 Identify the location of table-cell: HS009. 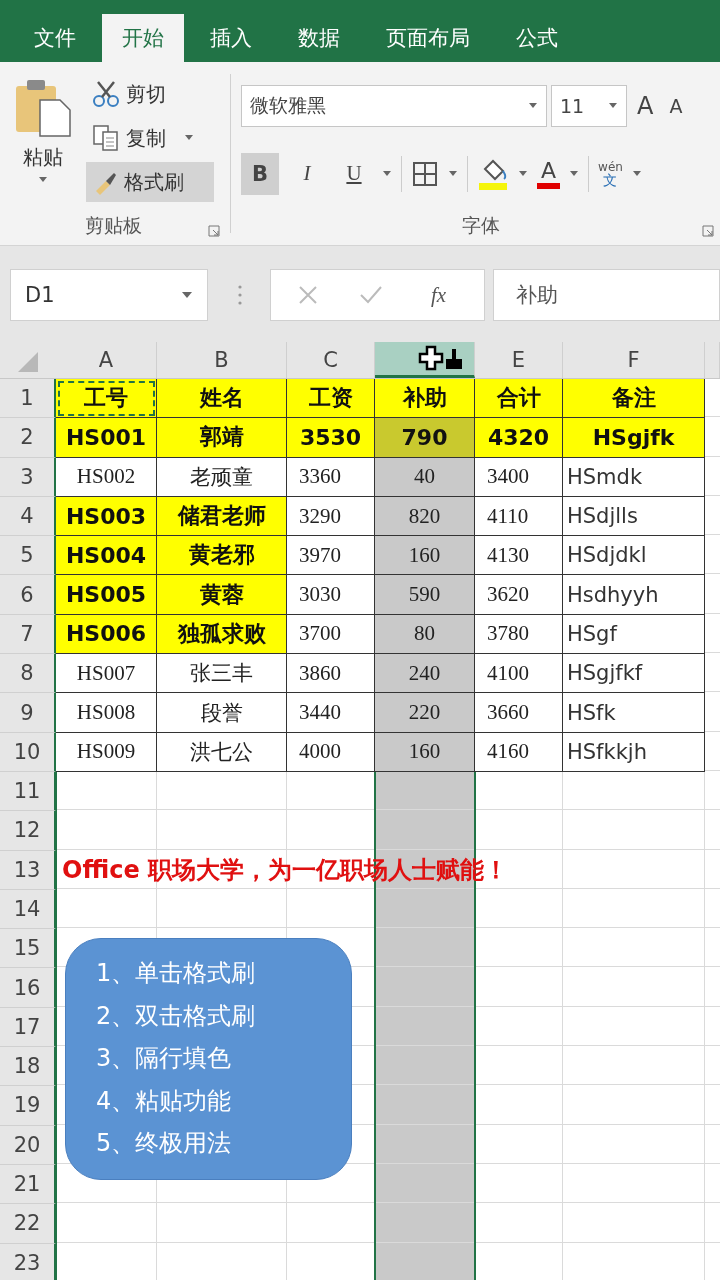
(106, 752).